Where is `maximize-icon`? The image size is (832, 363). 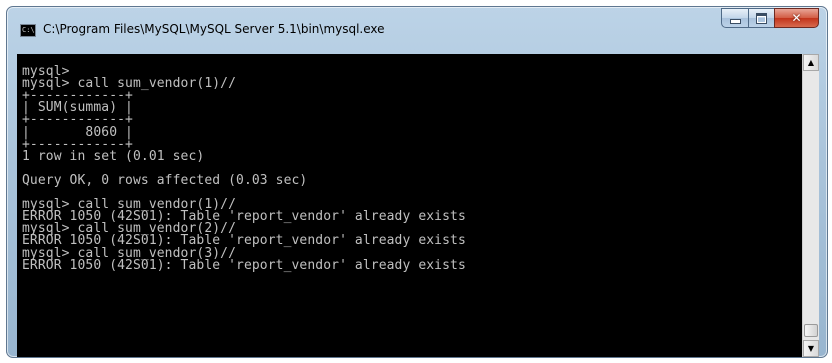 maximize-icon is located at coordinates (761, 18).